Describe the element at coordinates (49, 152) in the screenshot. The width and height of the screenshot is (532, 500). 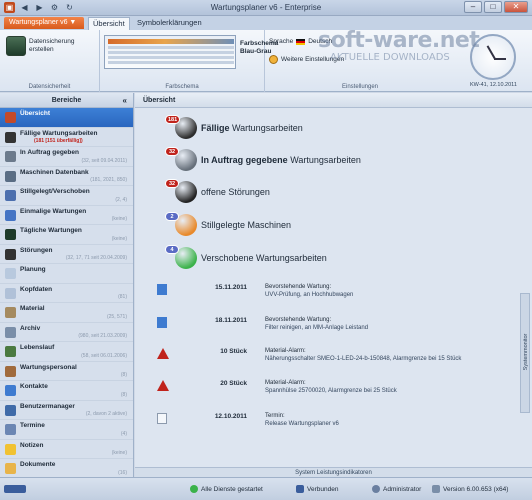
I see `sidebar-item-label: In Auftrag gegeben` at that location.